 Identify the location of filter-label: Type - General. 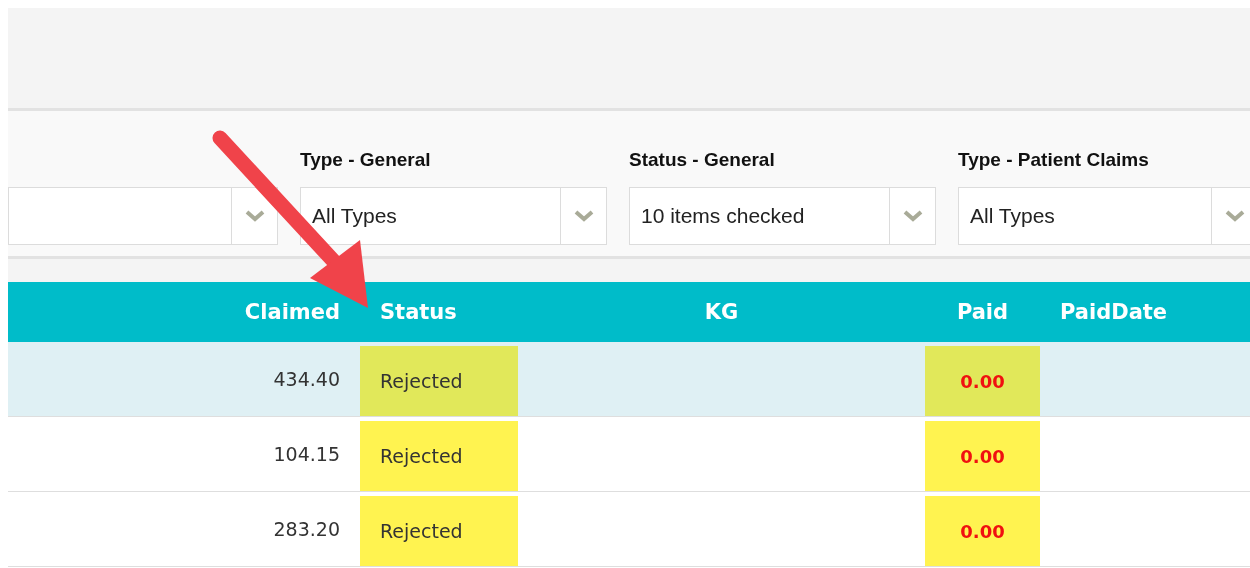
(366, 160).